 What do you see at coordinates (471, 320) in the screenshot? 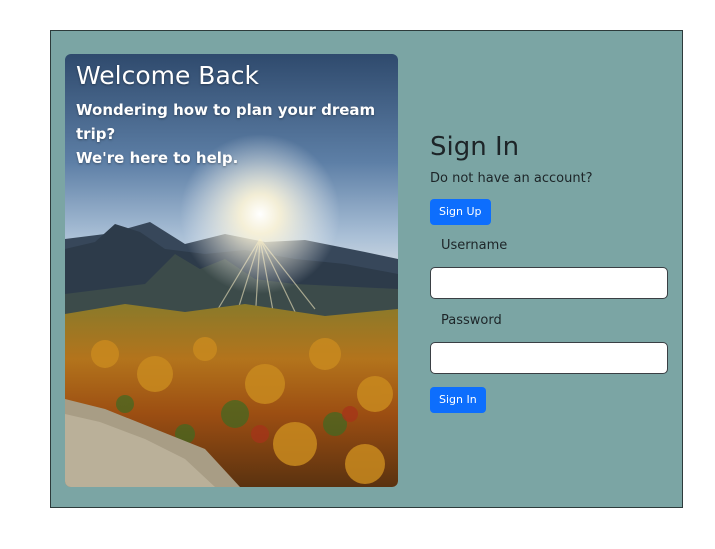
I see `password-label: Password` at bounding box center [471, 320].